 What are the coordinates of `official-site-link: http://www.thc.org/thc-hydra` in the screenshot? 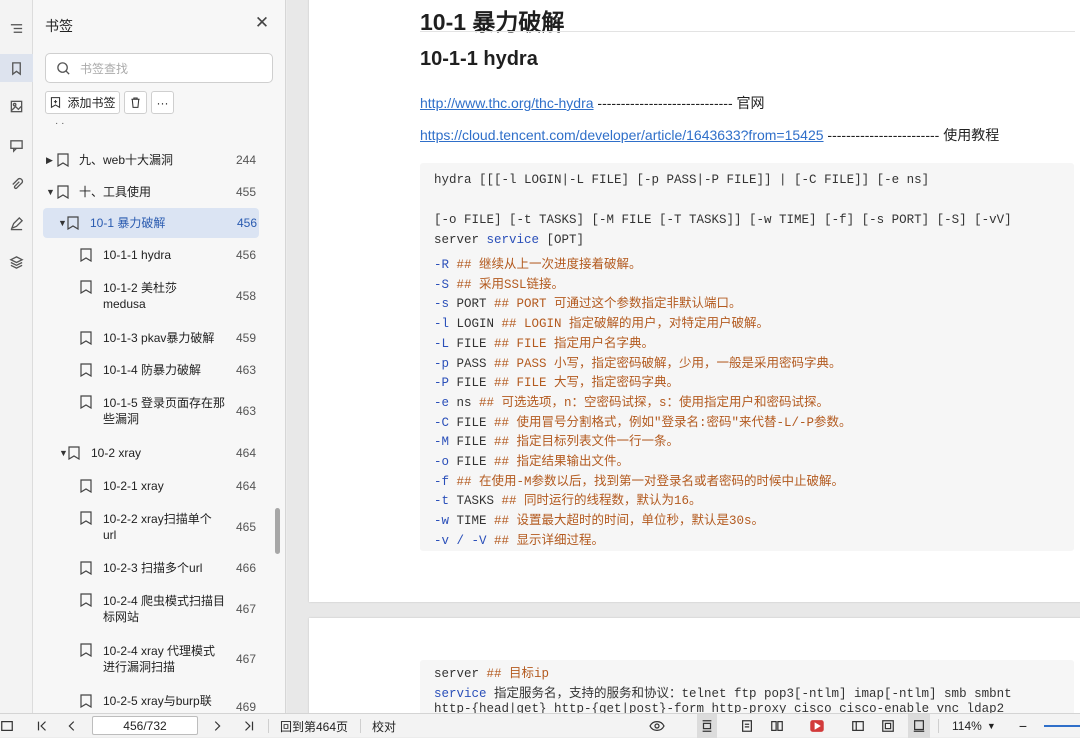 It's located at (507, 103).